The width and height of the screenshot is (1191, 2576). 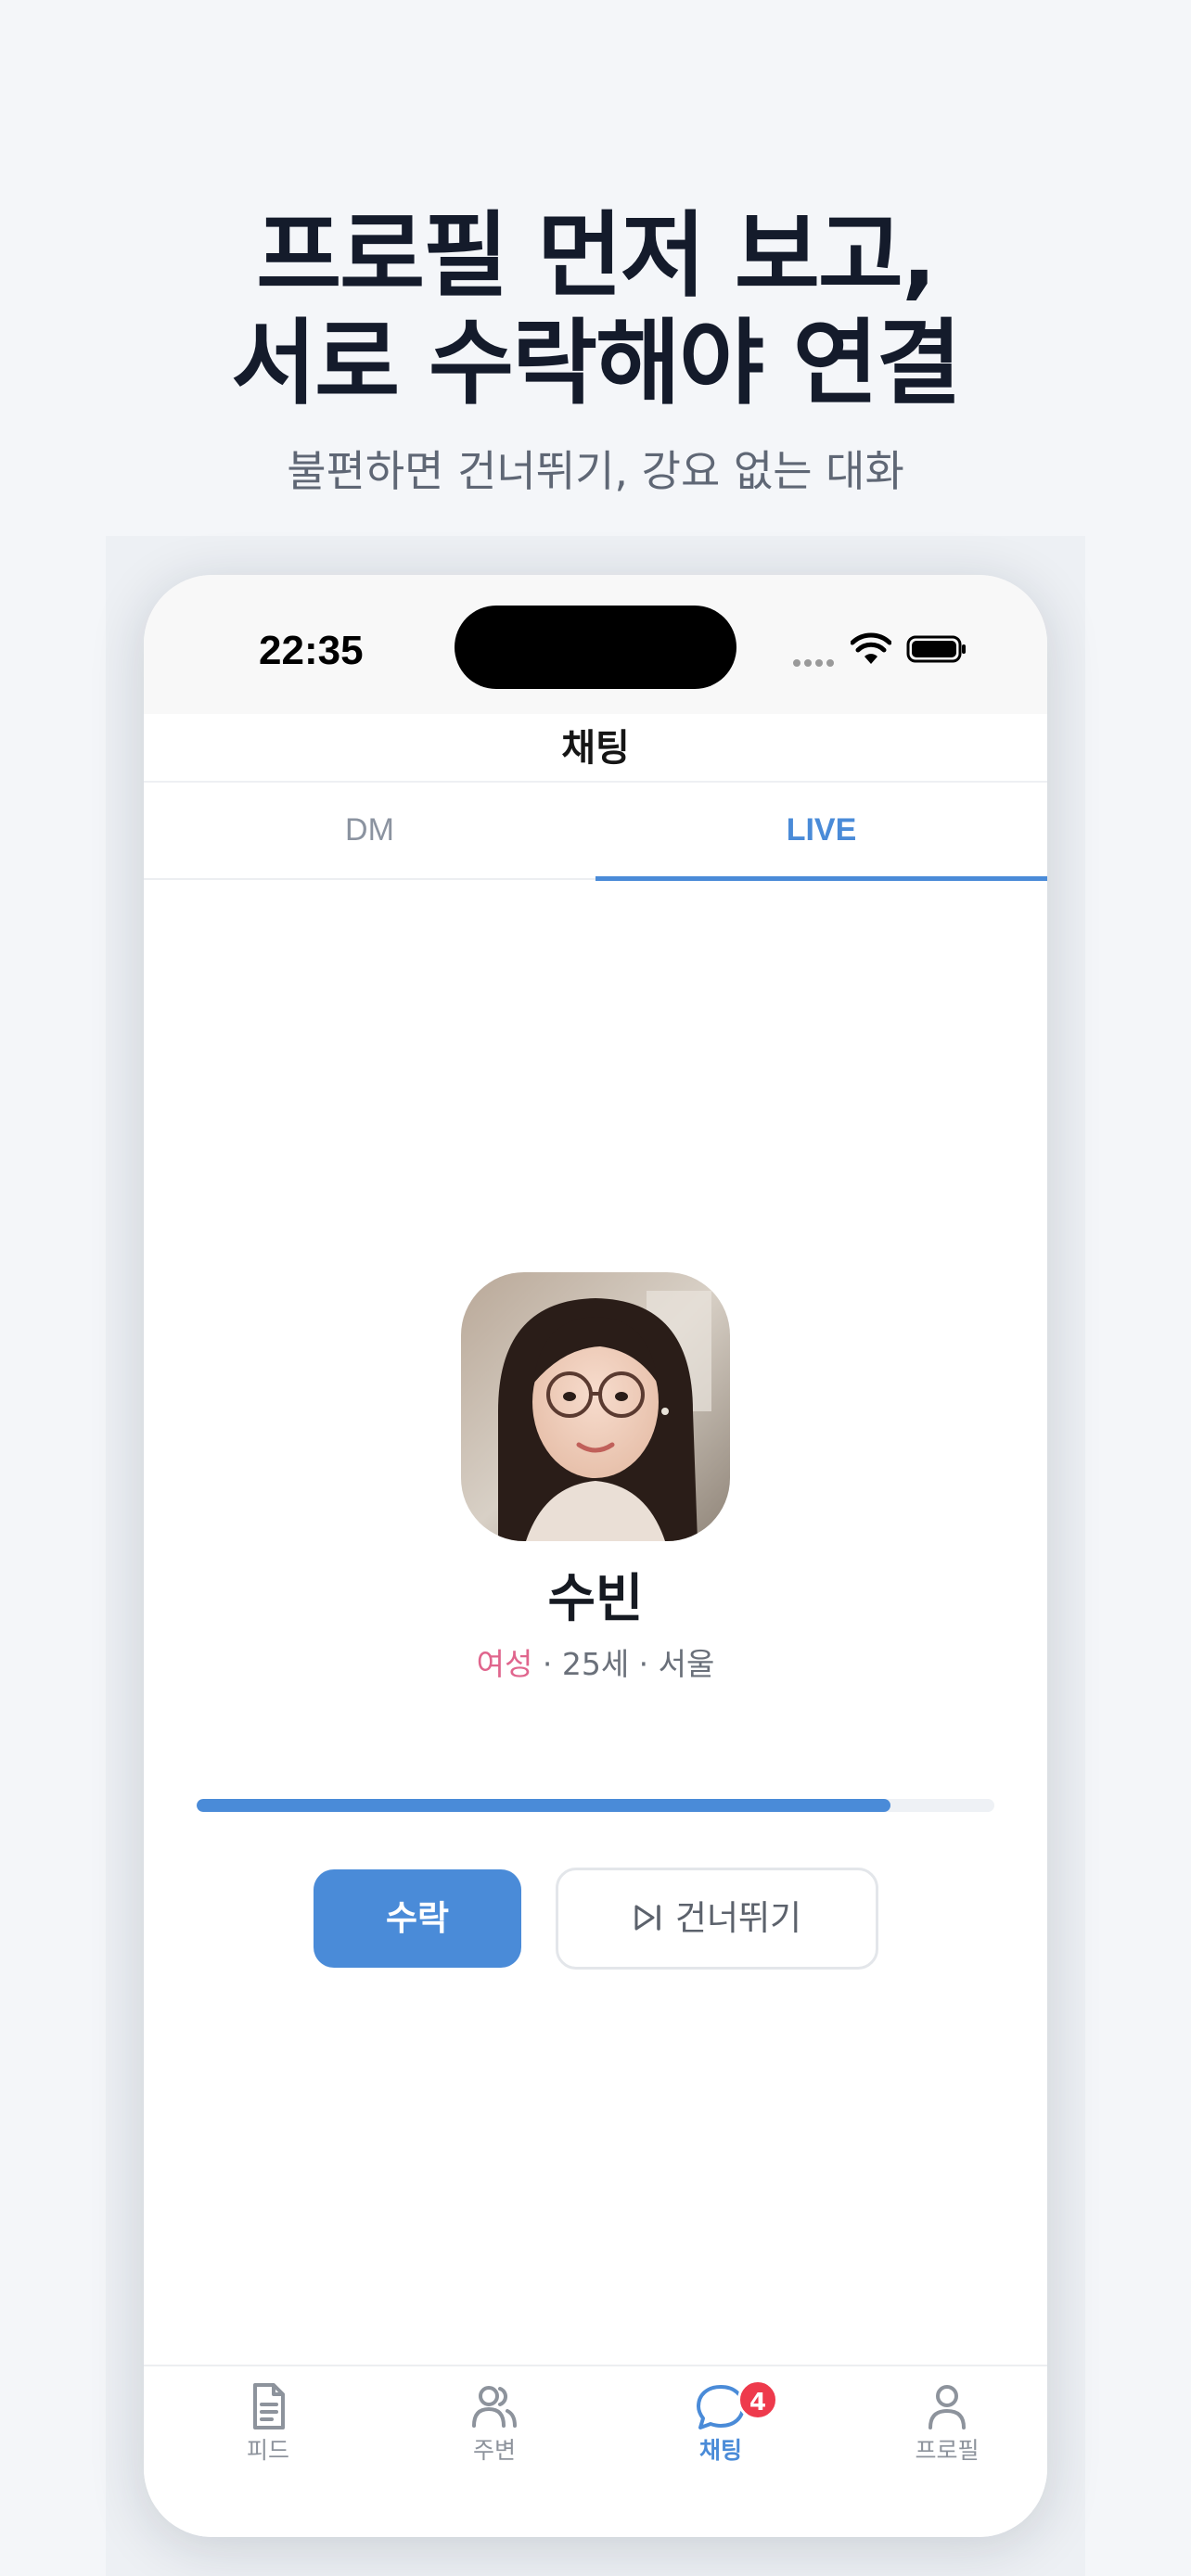 I want to click on profile-details: · 25세 · 서울, so click(x=623, y=1664).